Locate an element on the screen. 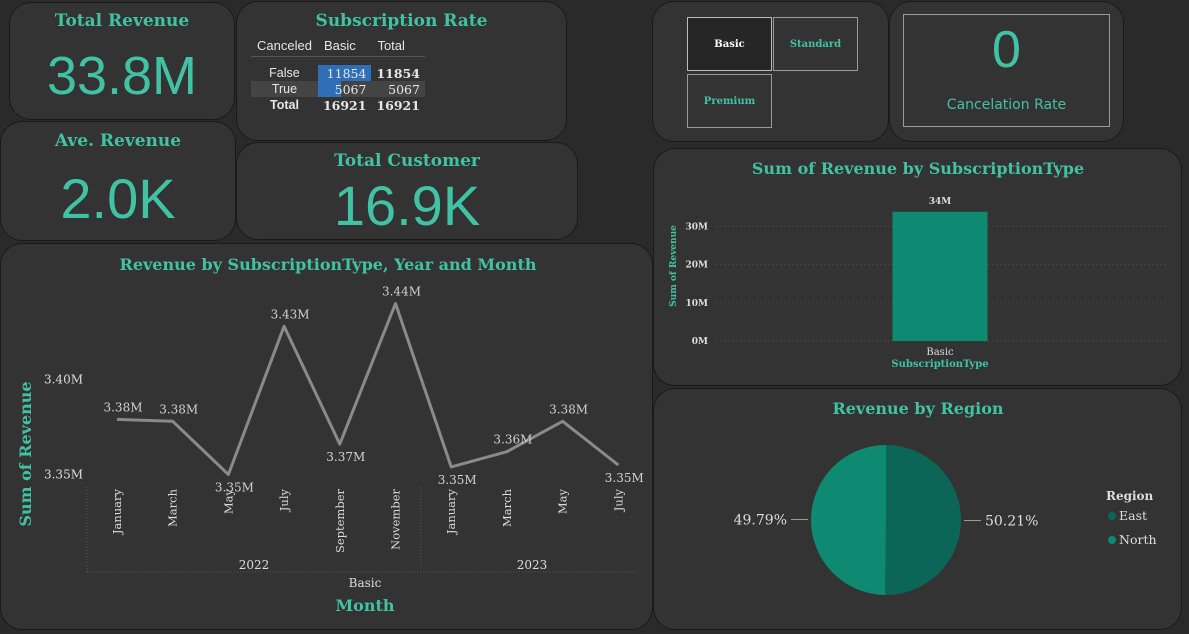 This screenshot has width=1189, height=634. line-series-group-label: Basic is located at coordinates (365, 583).